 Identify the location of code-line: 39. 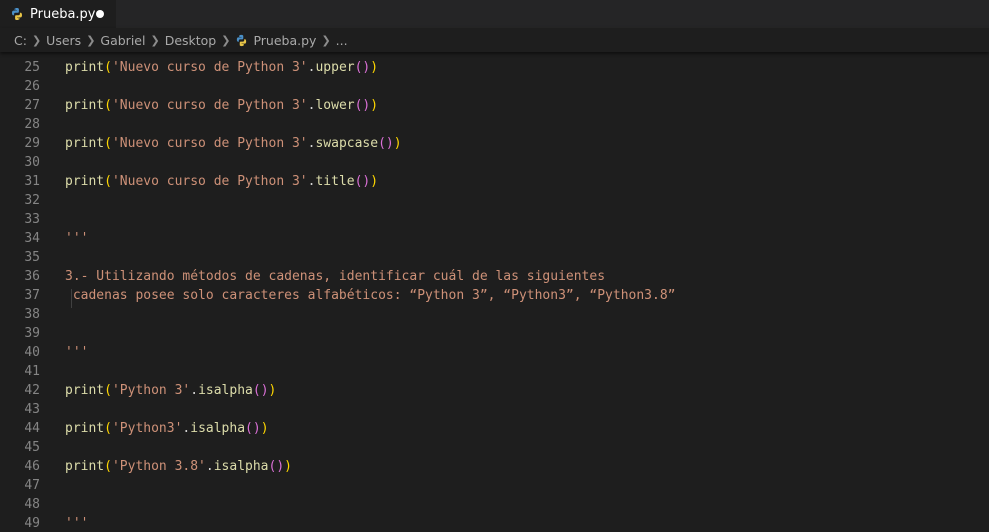
(494, 333).